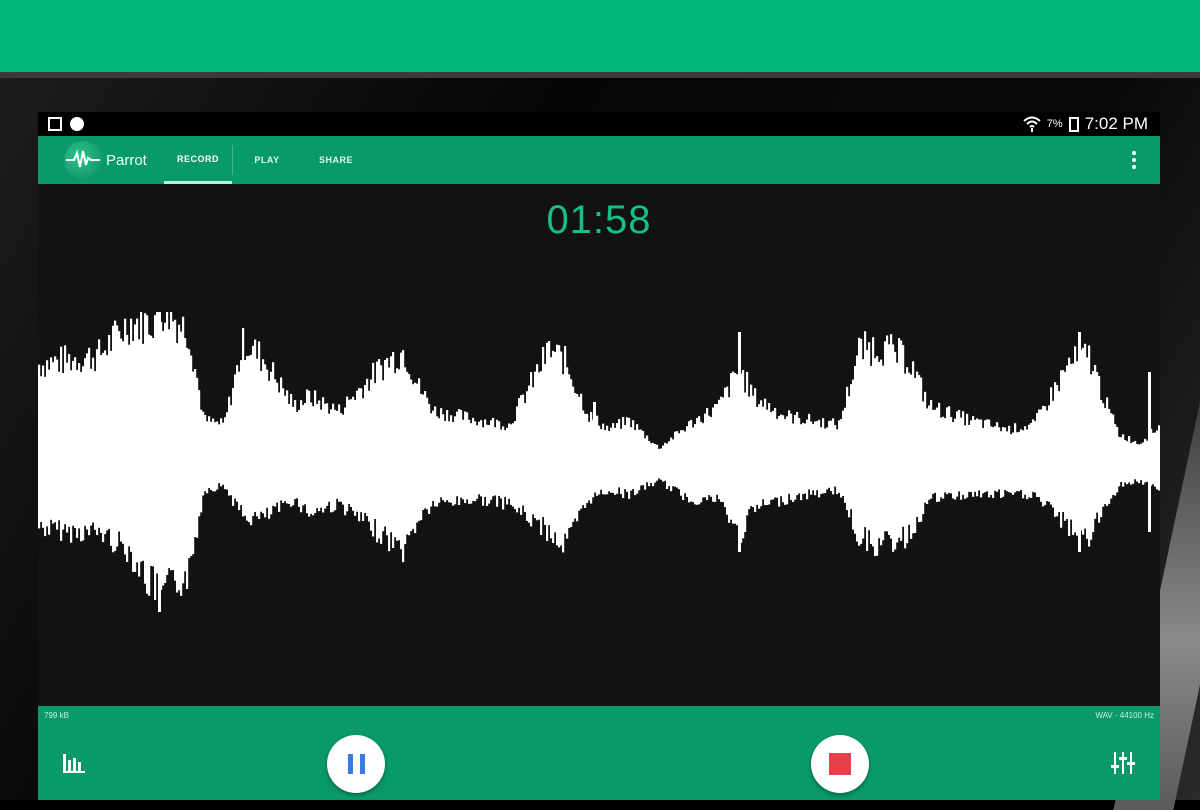 The height and width of the screenshot is (810, 1200). I want to click on tab-share: SHARE, so click(336, 160).